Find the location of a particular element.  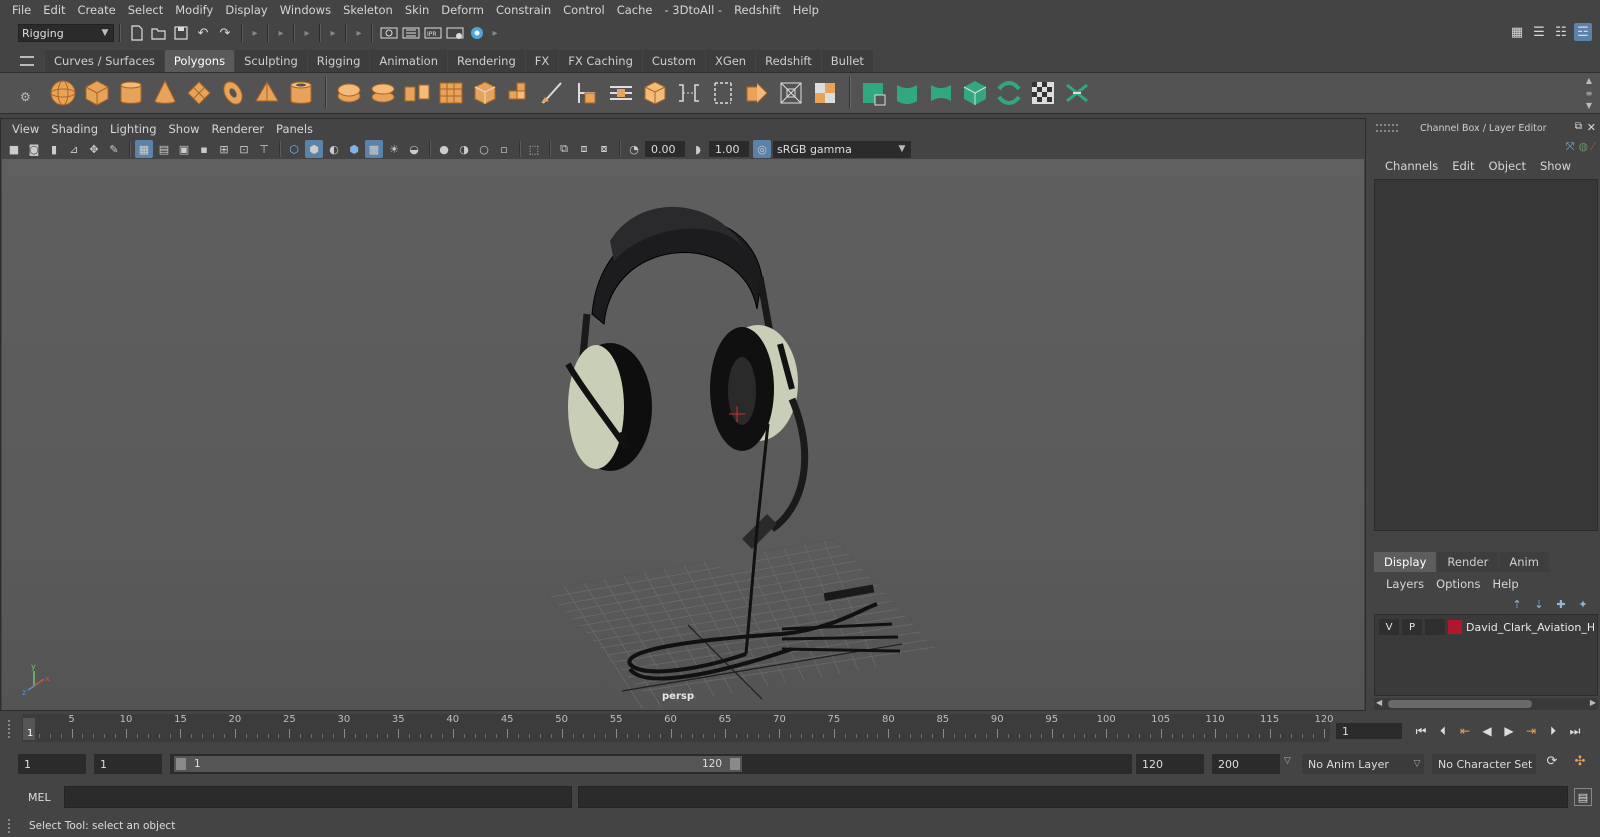

layer-visibility-toggle: V is located at coordinates (1389, 627).